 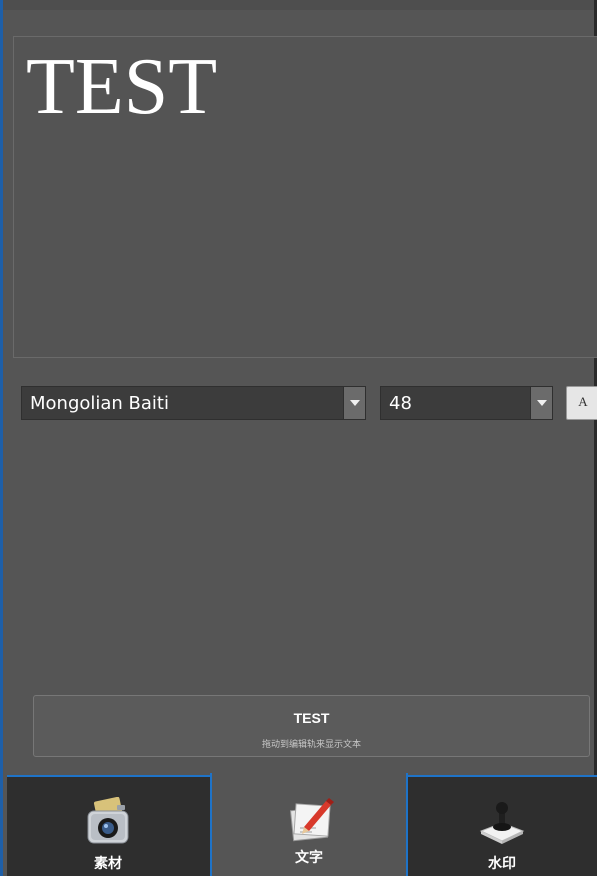 What do you see at coordinates (502, 863) in the screenshot?
I see `tab-watermark-label: 水印` at bounding box center [502, 863].